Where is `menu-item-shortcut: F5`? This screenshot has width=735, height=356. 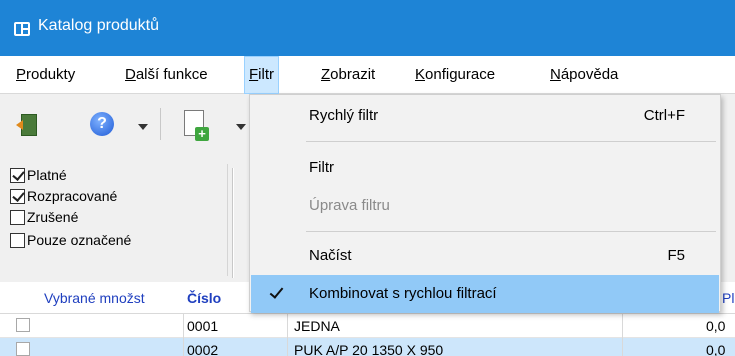
menu-item-shortcut: F5 is located at coordinates (676, 255).